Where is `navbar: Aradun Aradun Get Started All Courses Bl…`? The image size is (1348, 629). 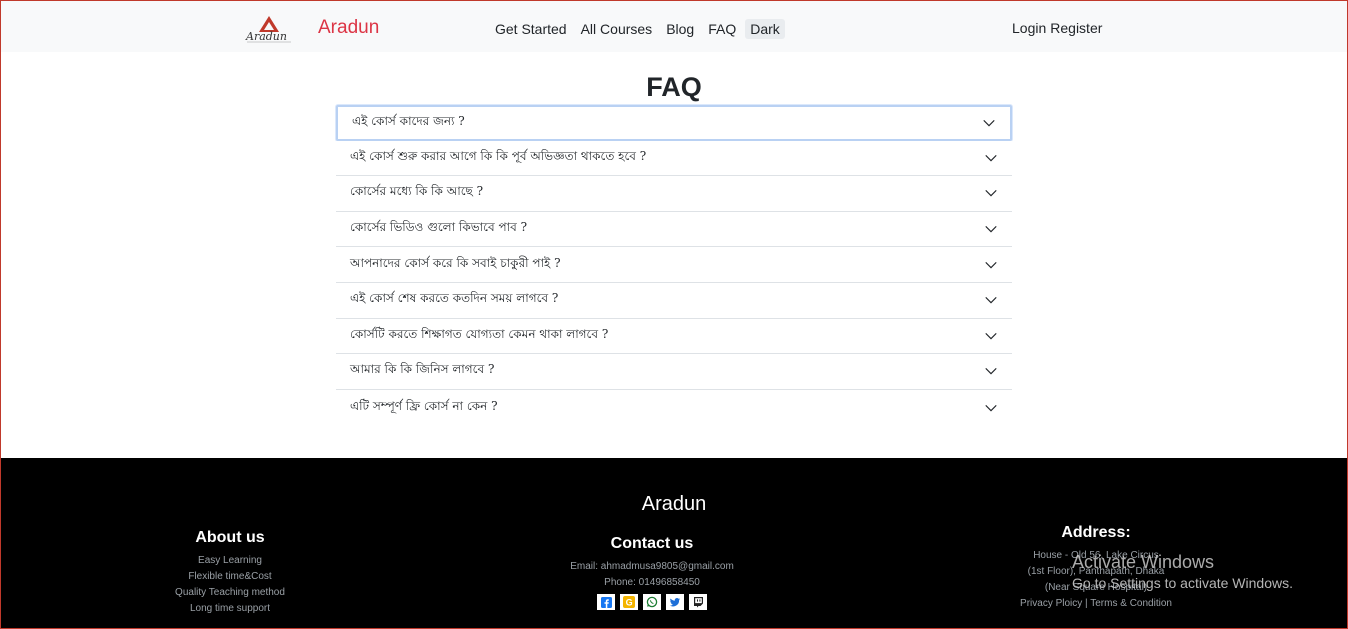 navbar: Aradun Aradun Get Started All Courses Bl… is located at coordinates (674, 26).